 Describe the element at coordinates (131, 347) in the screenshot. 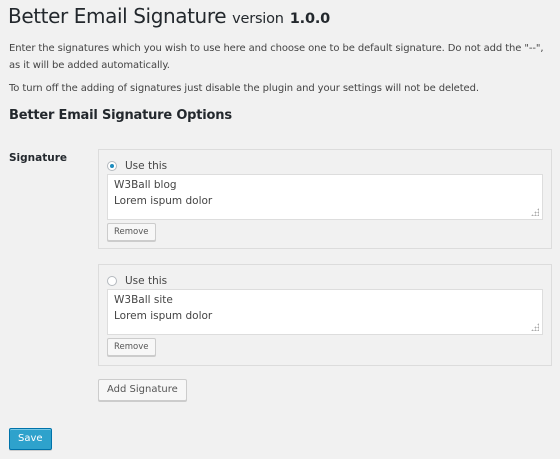

I see `remove-button-2: Remove` at that location.